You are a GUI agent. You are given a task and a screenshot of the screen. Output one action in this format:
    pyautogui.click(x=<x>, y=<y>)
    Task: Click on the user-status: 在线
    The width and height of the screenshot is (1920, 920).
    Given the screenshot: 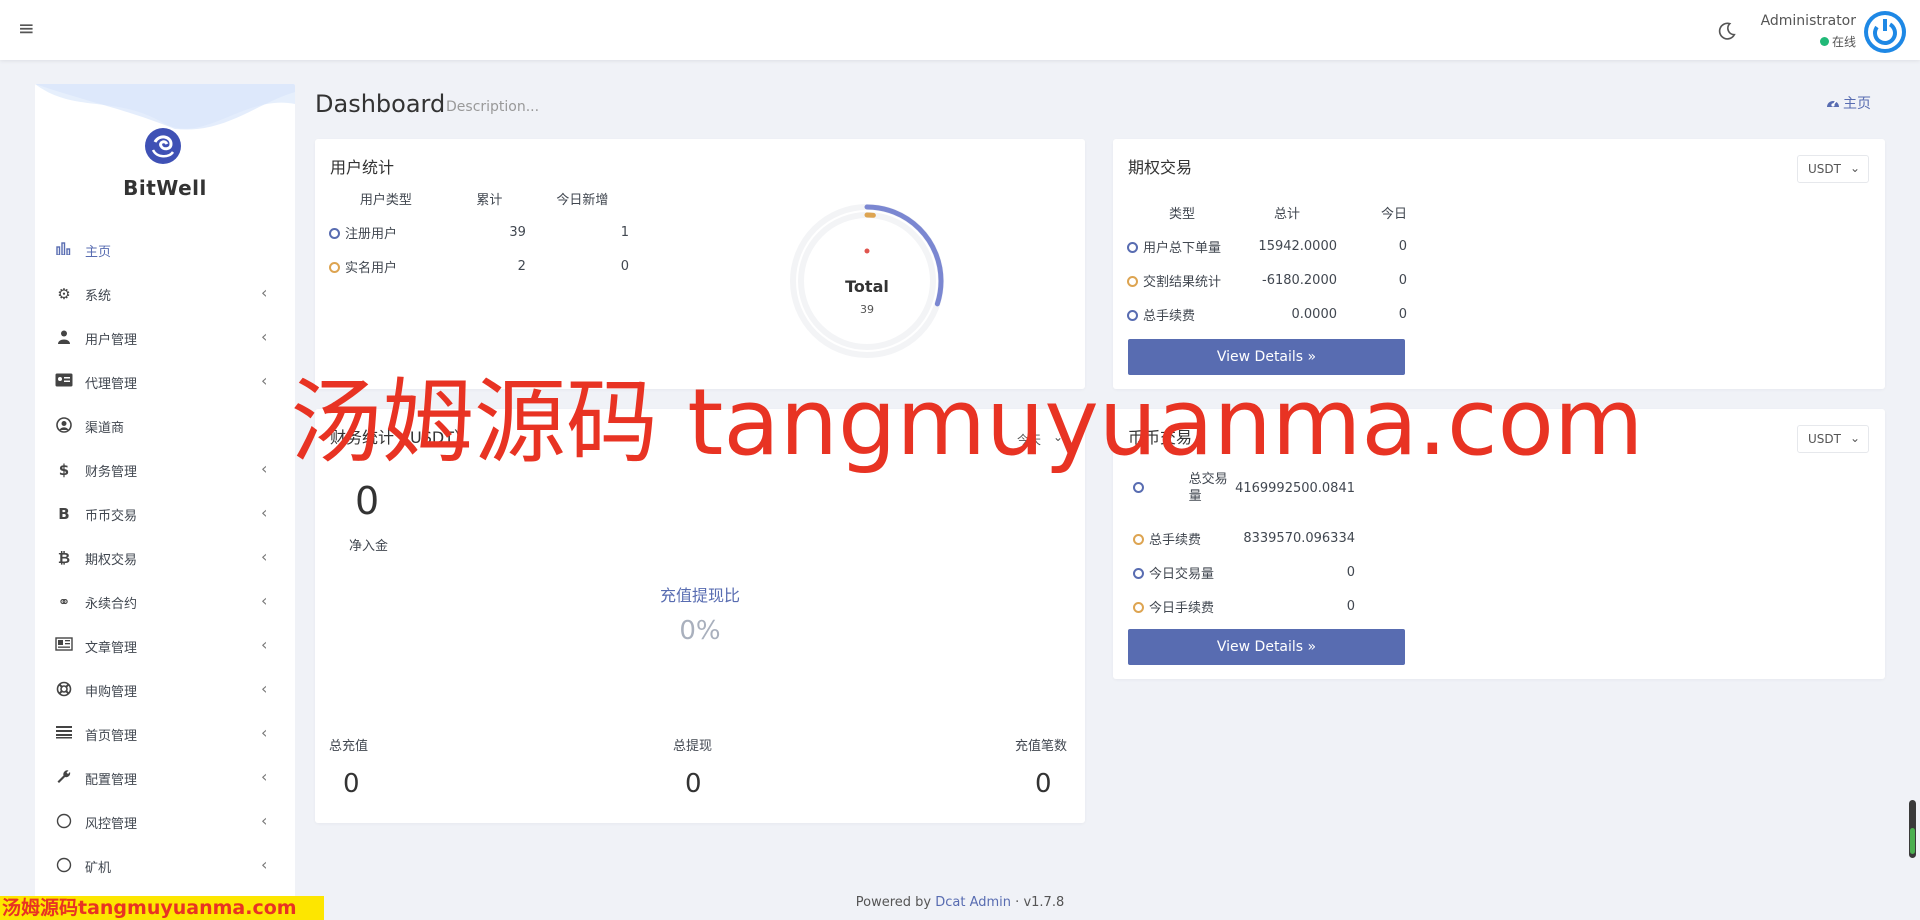 What is the action you would take?
    pyautogui.click(x=1818, y=41)
    